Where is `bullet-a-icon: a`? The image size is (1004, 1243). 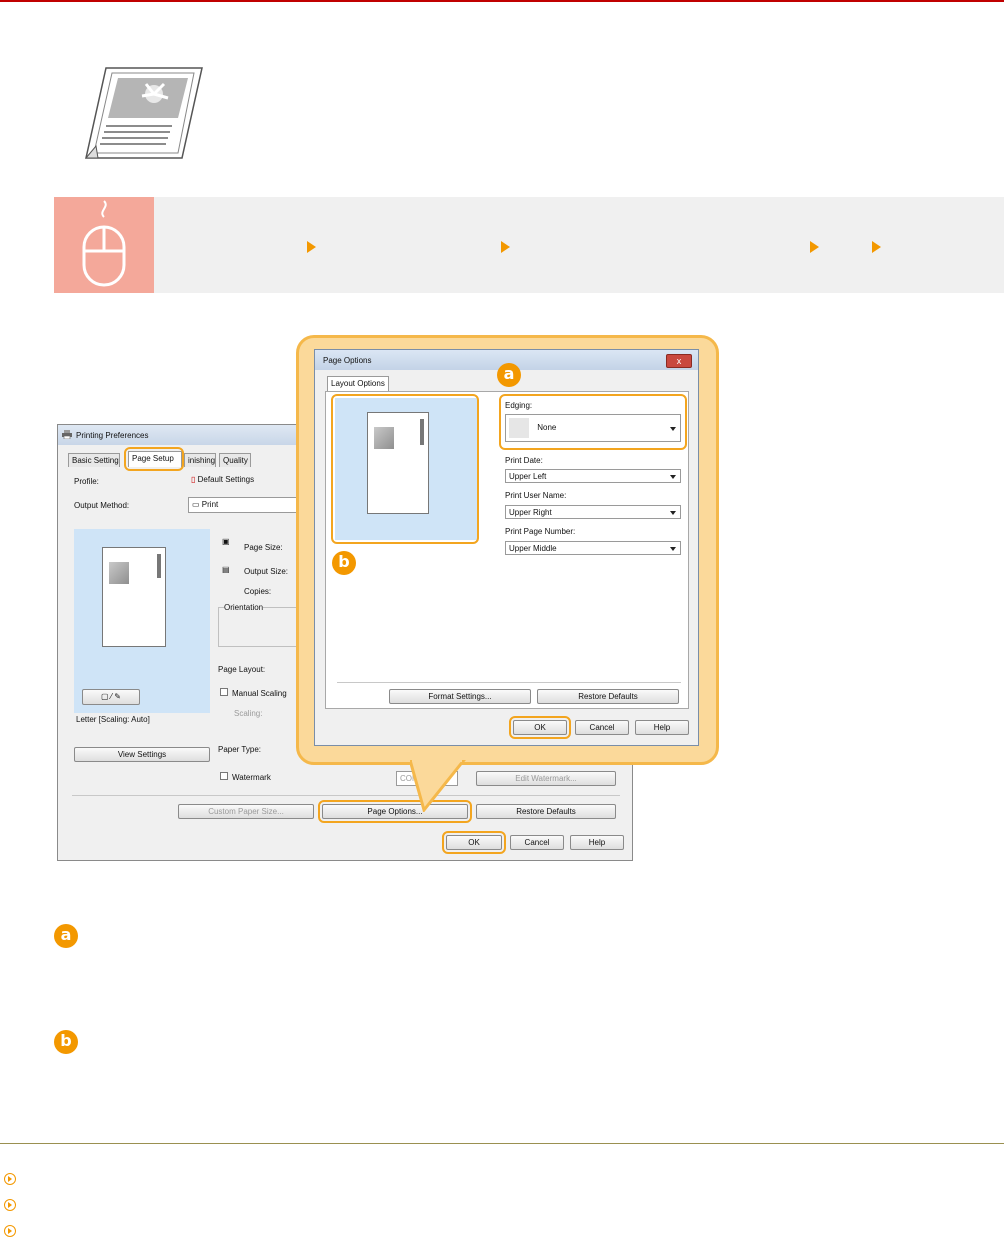 bullet-a-icon: a is located at coordinates (66, 936).